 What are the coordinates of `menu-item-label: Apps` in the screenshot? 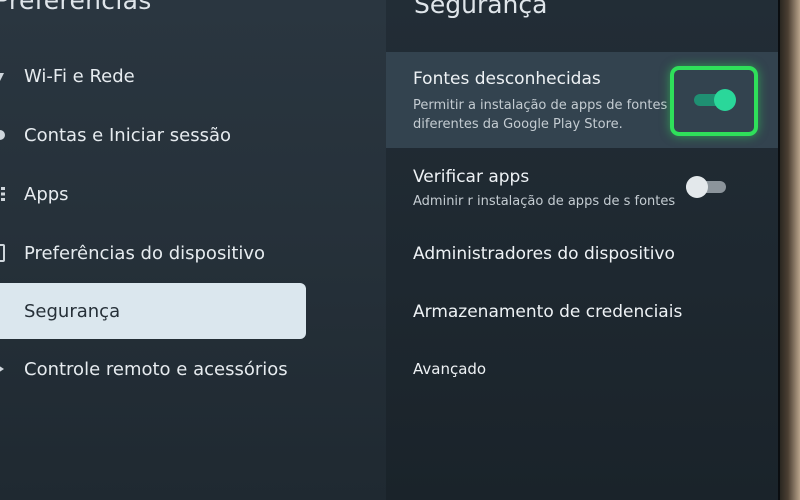 It's located at (46, 194).